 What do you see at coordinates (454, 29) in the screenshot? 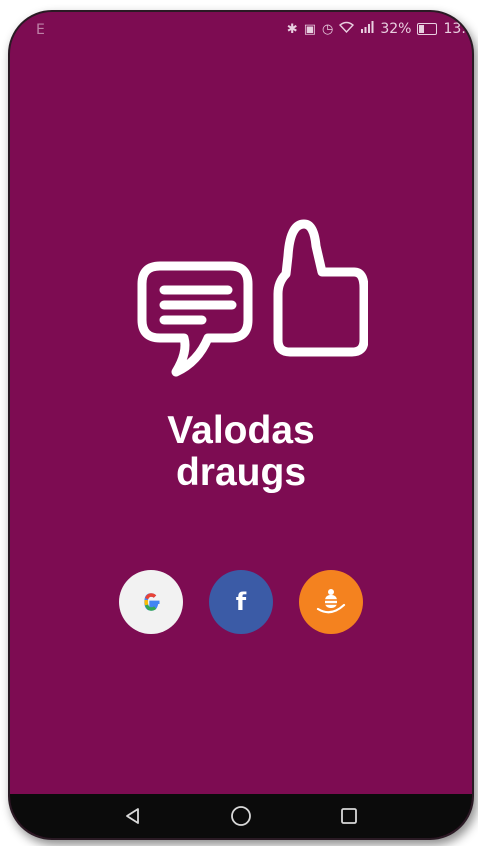
I see `status-time: 13:` at bounding box center [454, 29].